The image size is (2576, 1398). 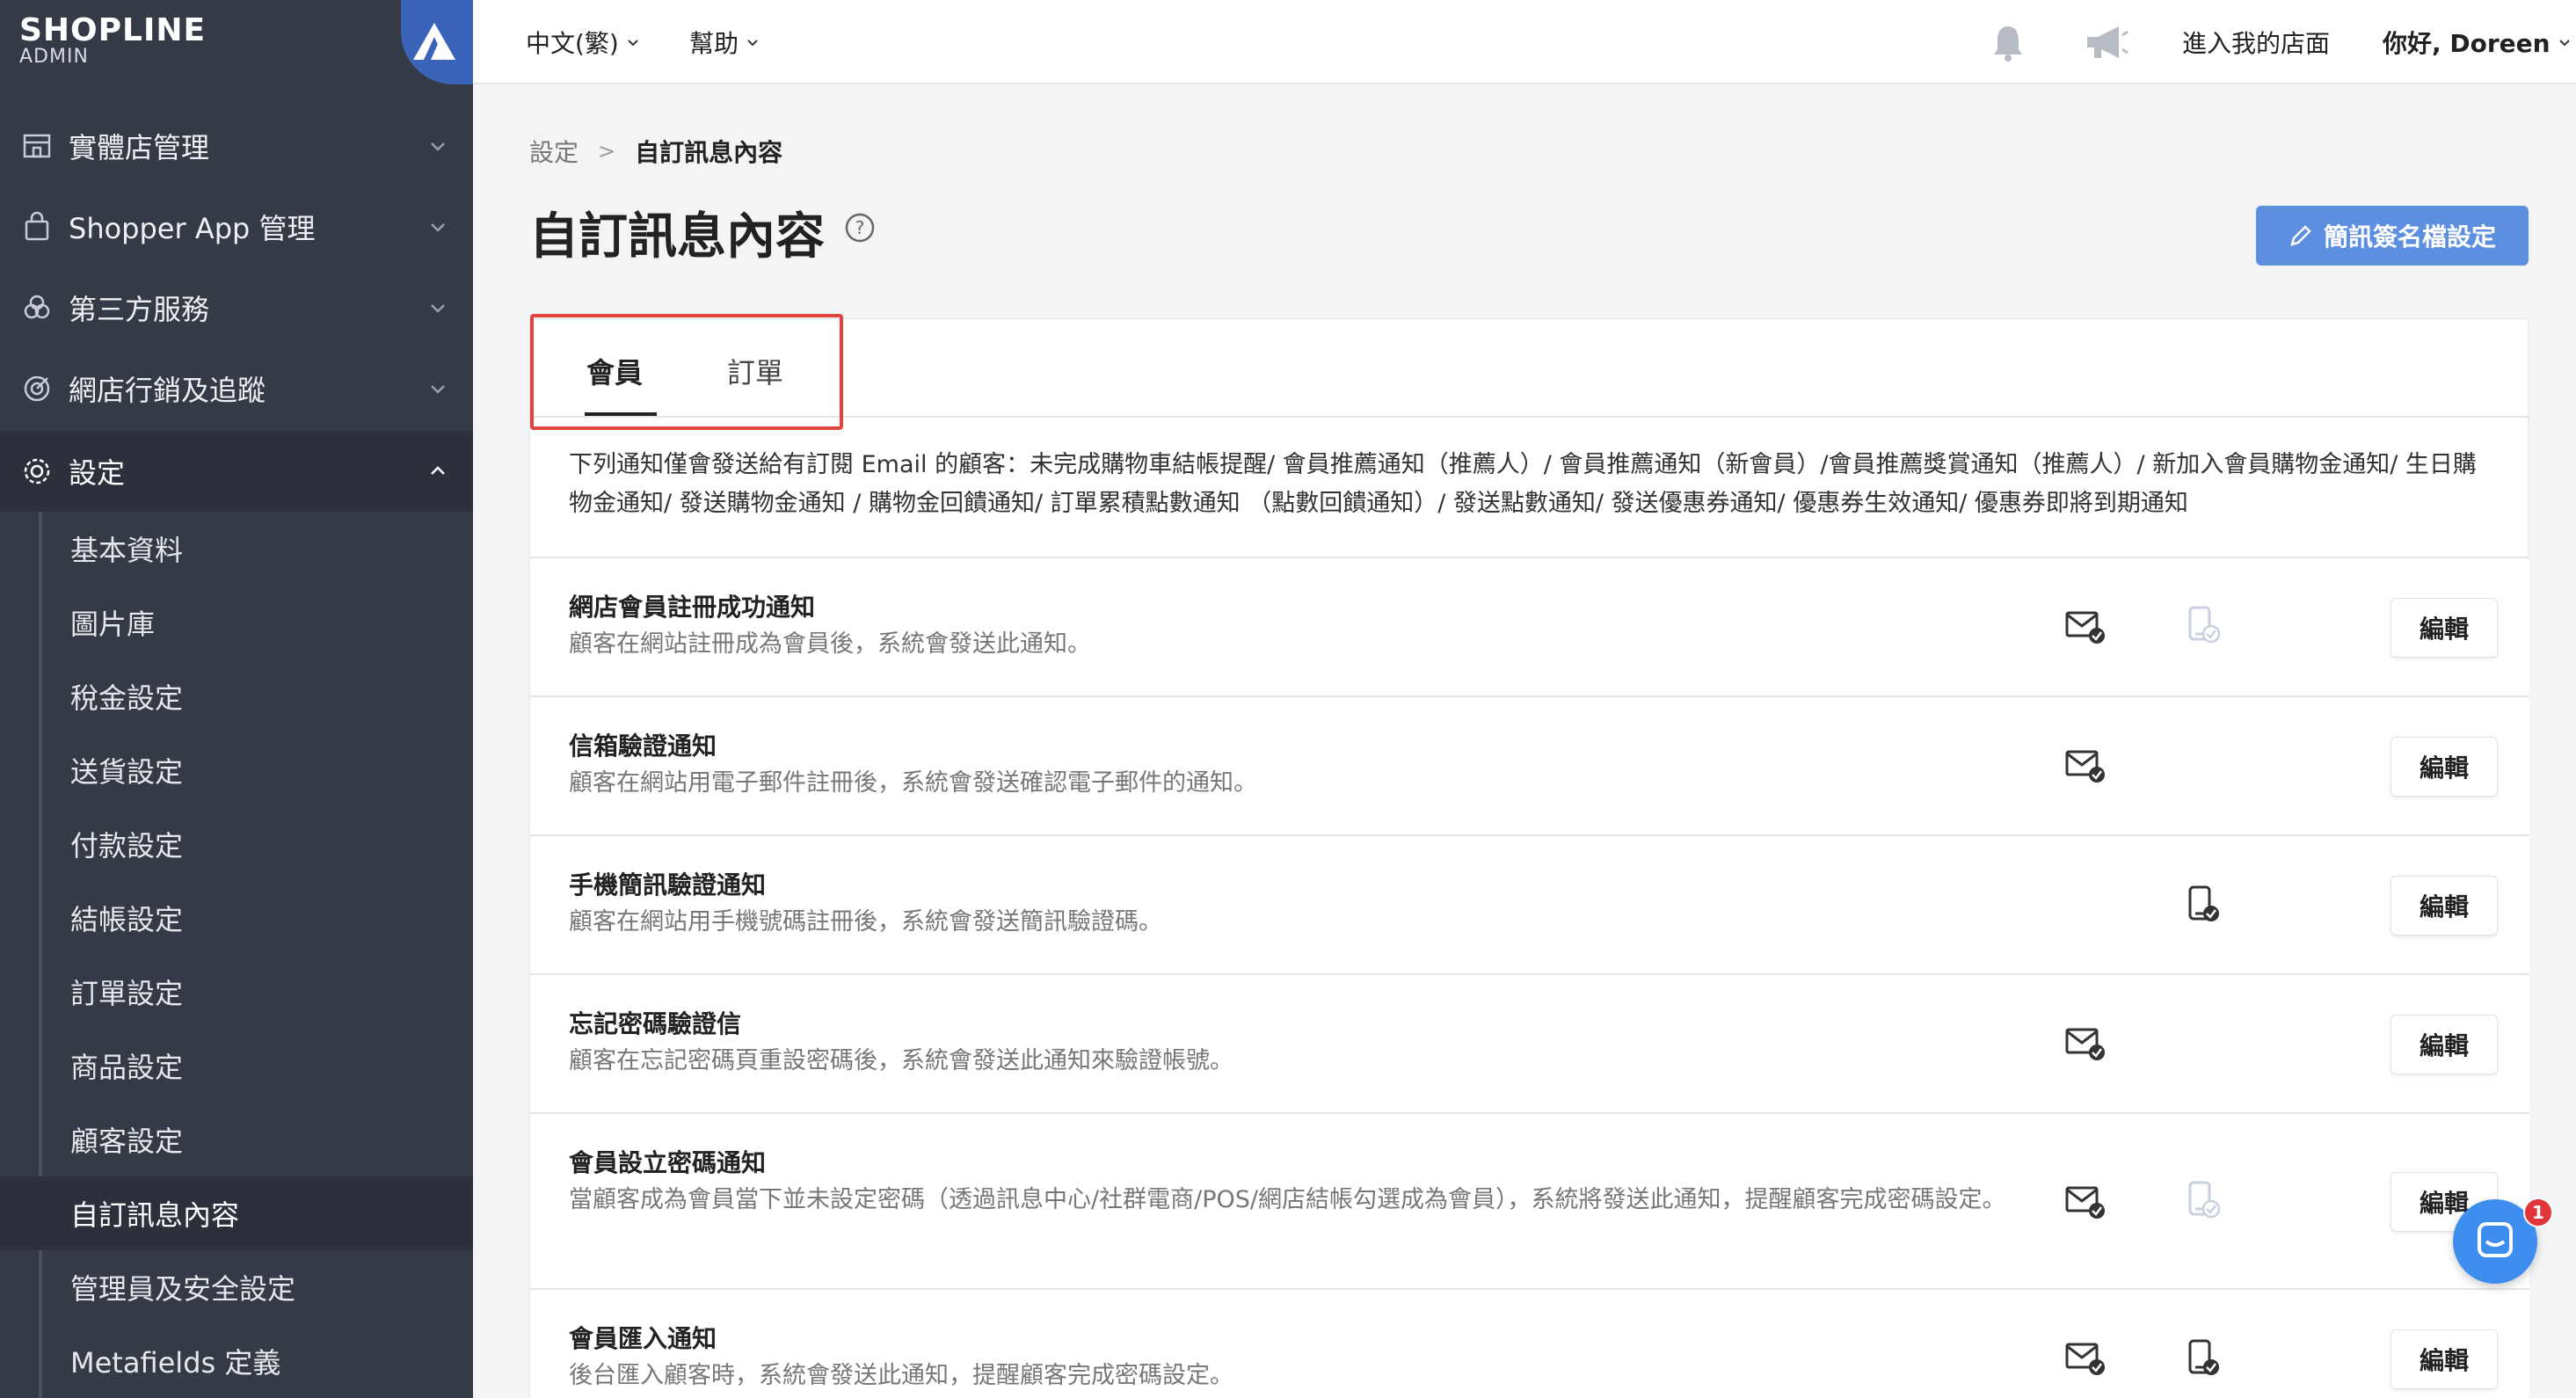 I want to click on mountain-icon, so click(x=434, y=42).